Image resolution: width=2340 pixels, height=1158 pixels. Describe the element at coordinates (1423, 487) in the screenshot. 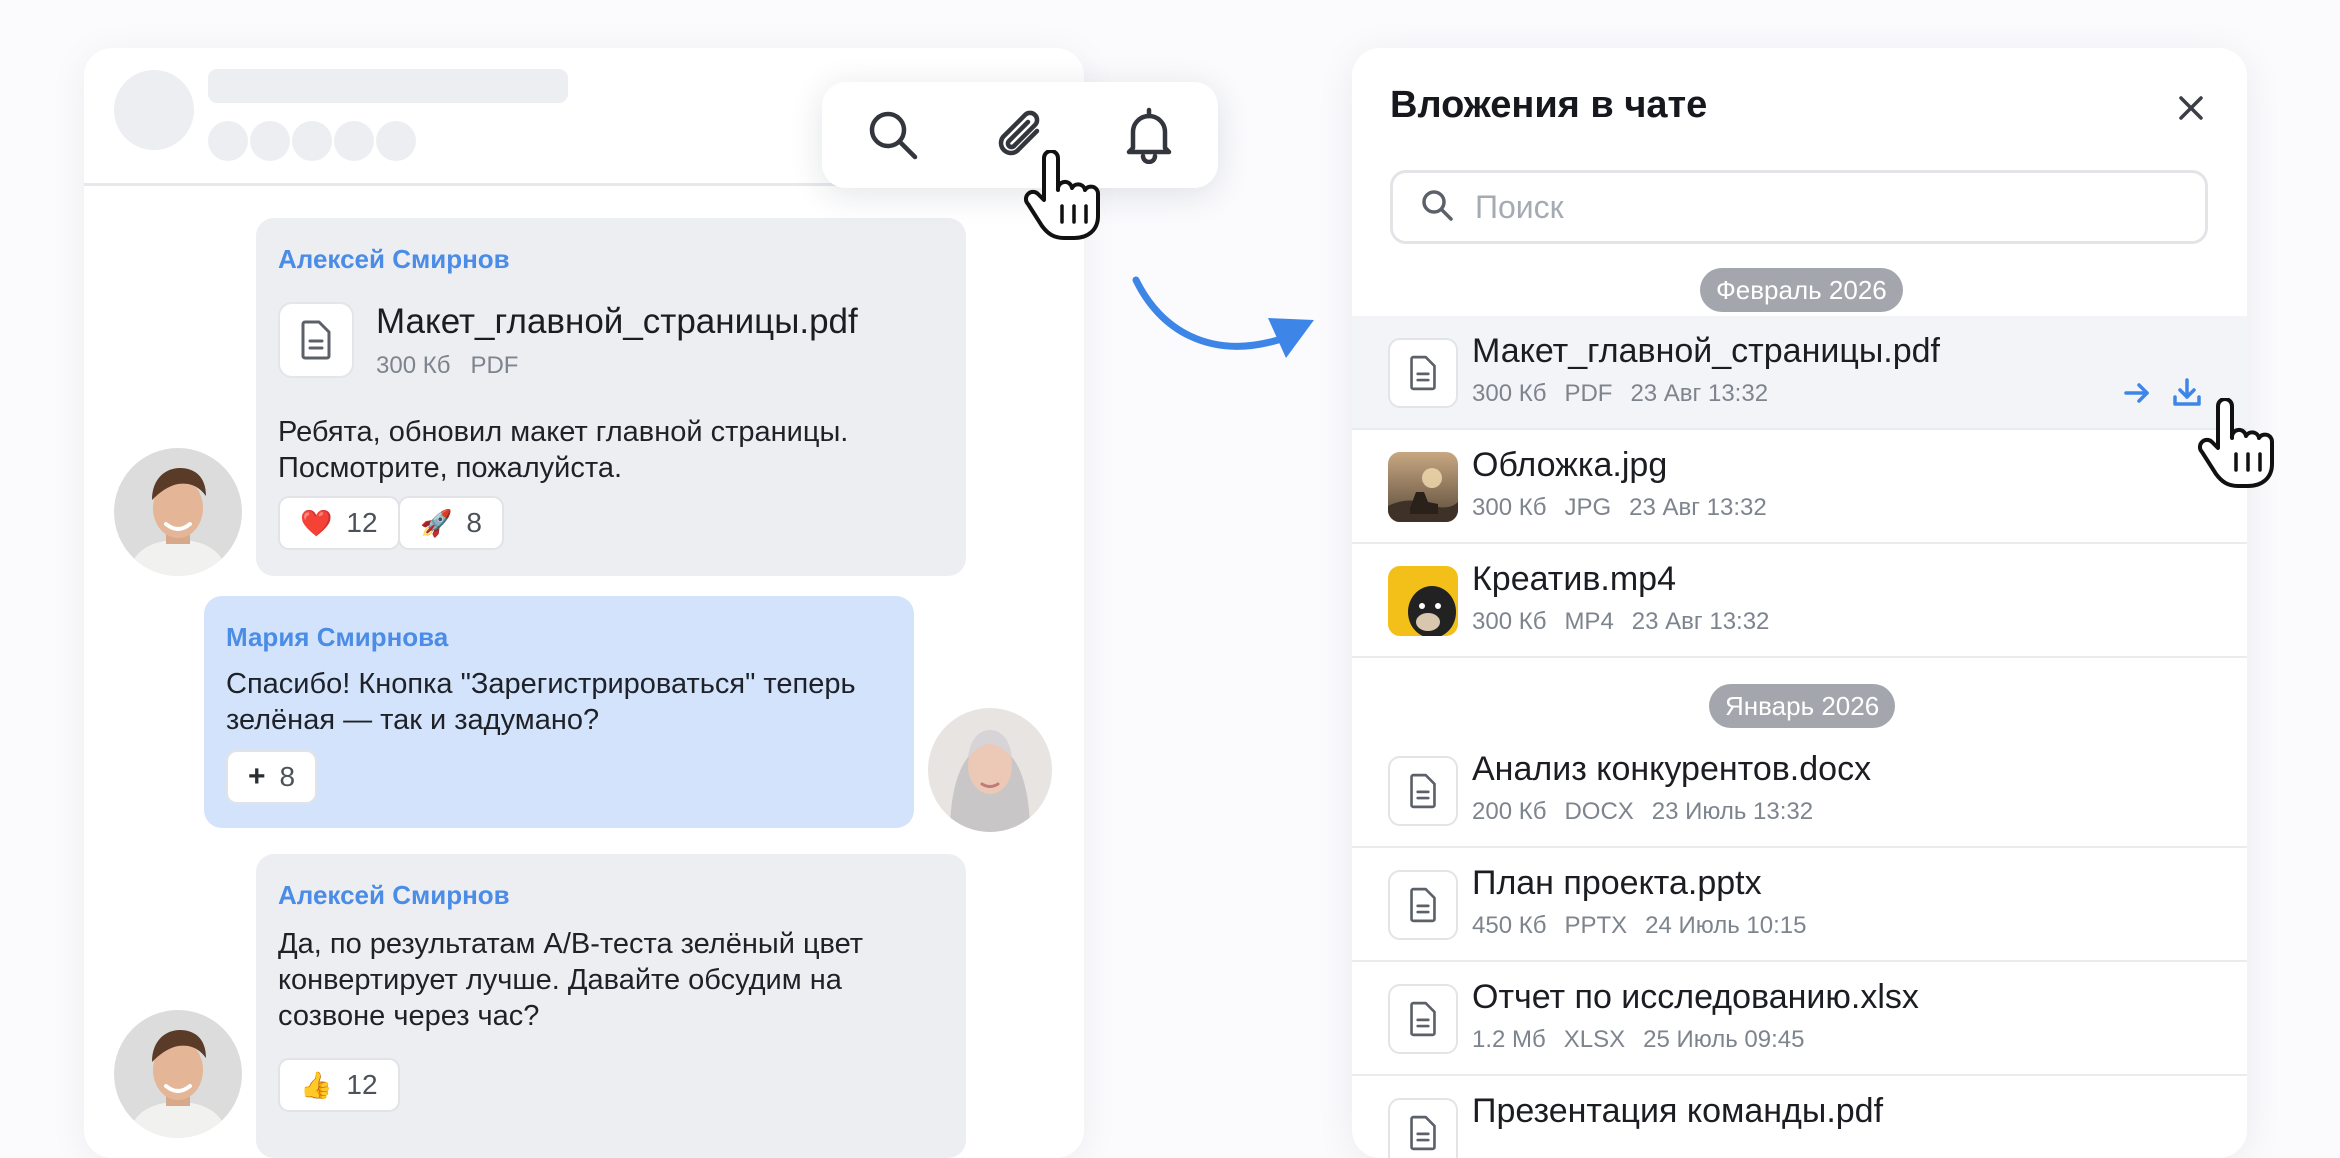

I see `image-thumbnail` at that location.